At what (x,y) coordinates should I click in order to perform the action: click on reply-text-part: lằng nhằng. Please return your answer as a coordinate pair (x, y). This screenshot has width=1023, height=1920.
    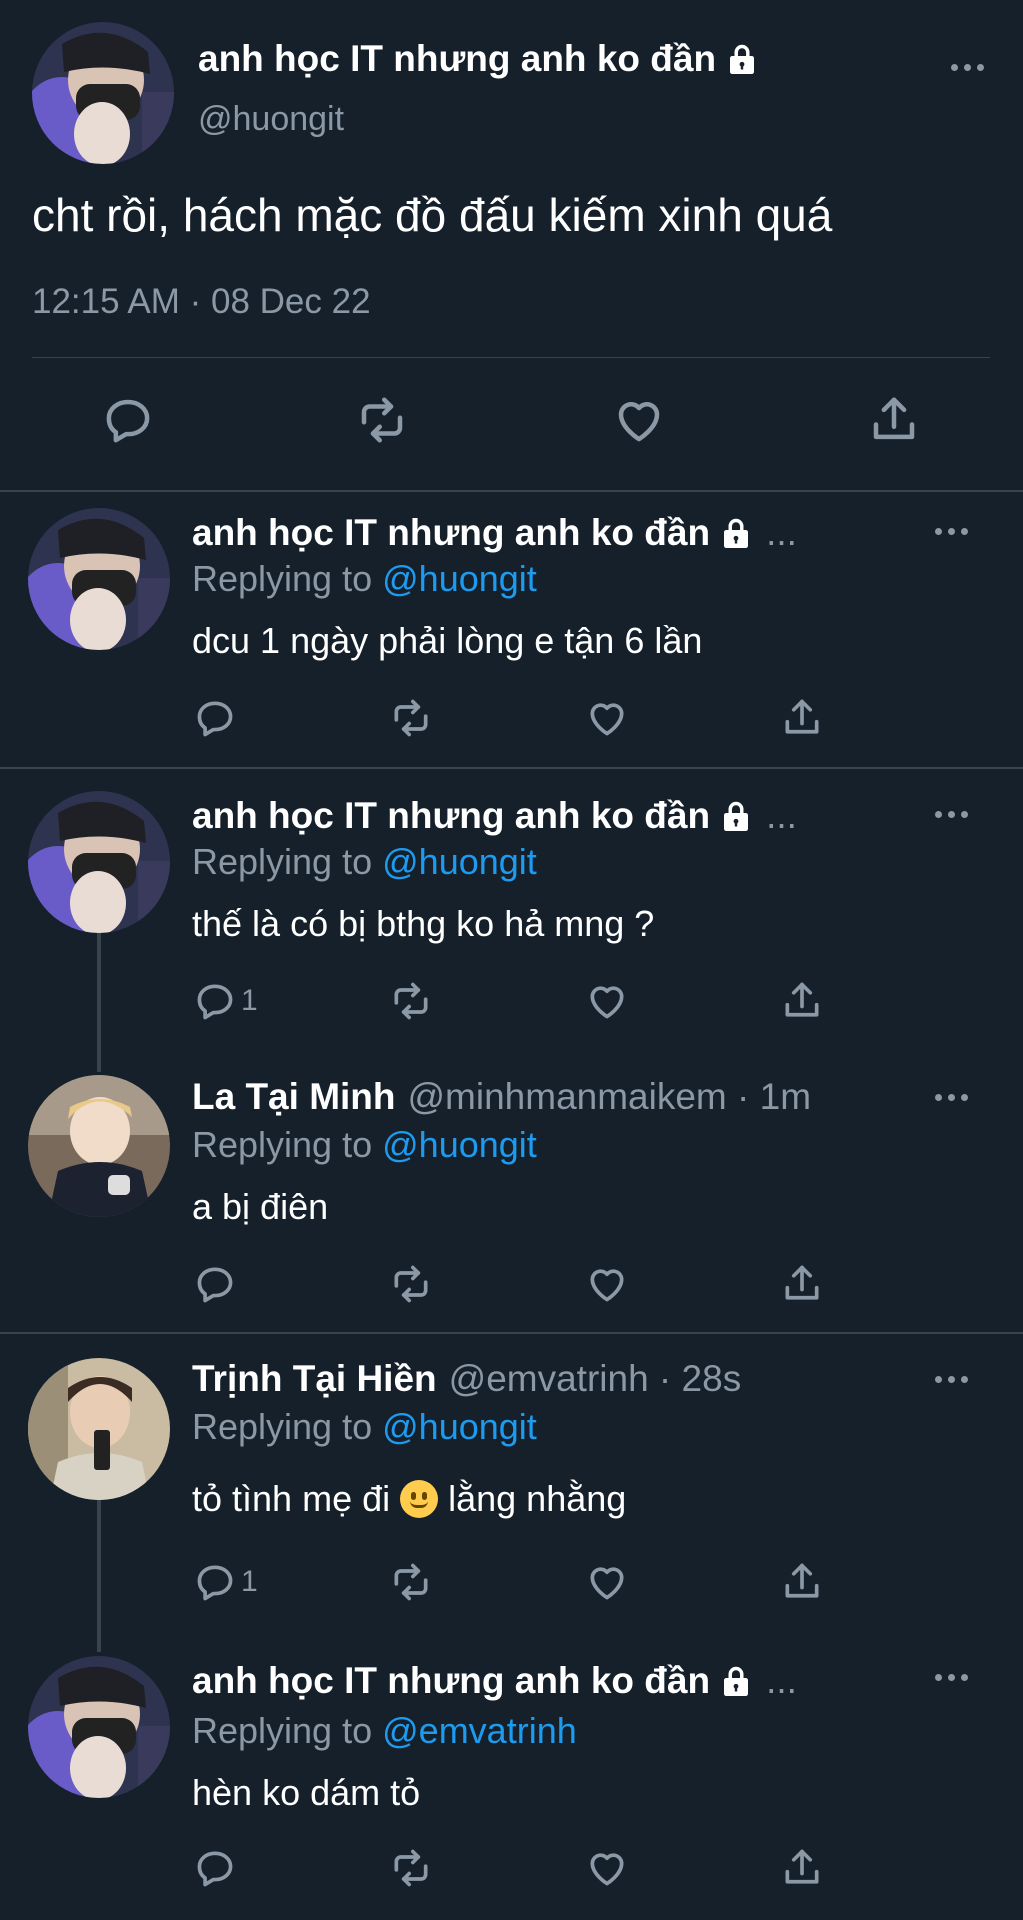
    Looking at the image, I should click on (537, 1498).